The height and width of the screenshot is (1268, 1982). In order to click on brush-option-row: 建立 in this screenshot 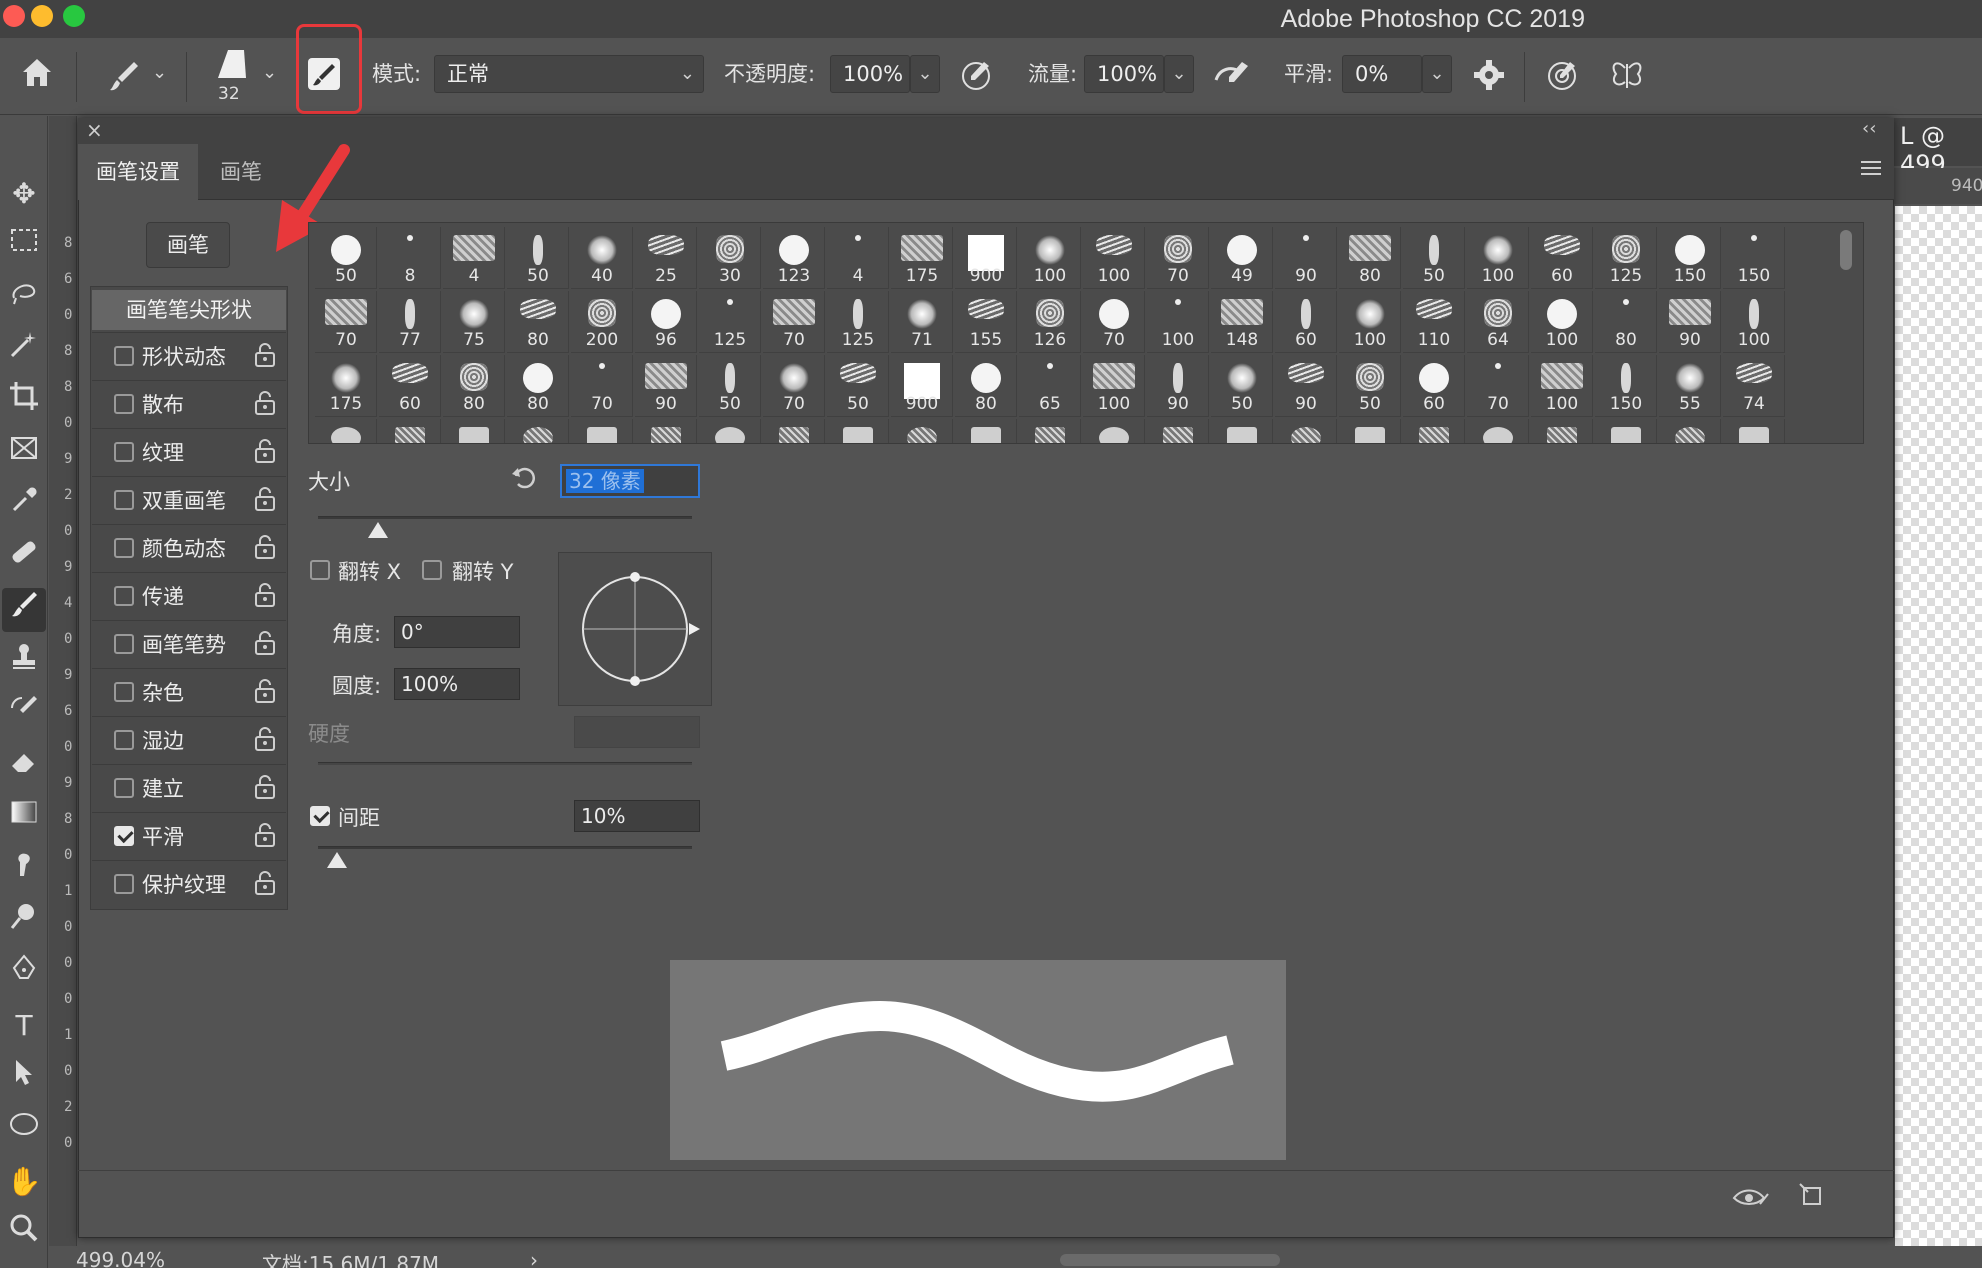, I will do `click(189, 787)`.